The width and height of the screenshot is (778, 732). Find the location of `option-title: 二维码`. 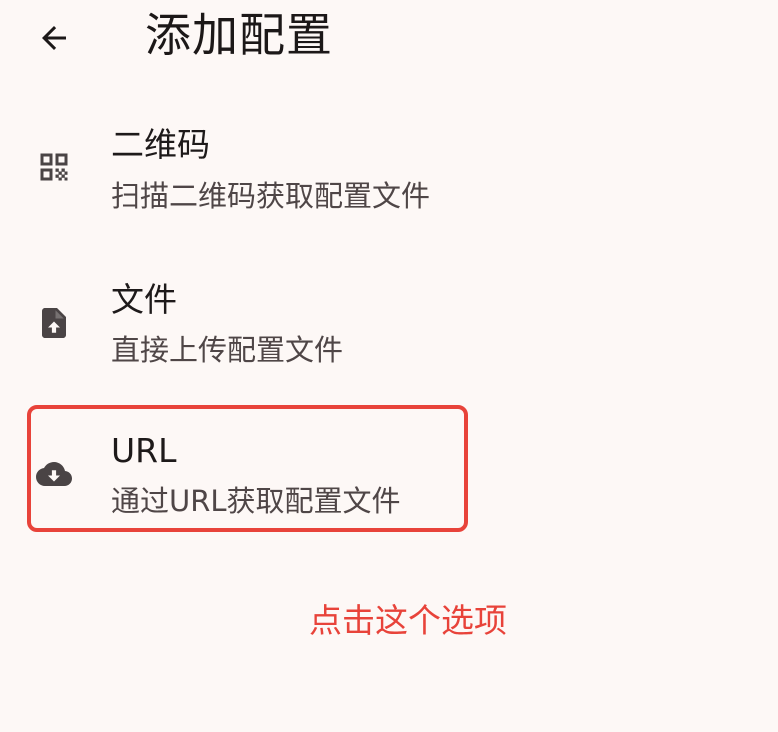

option-title: 二维码 is located at coordinates (160, 144).